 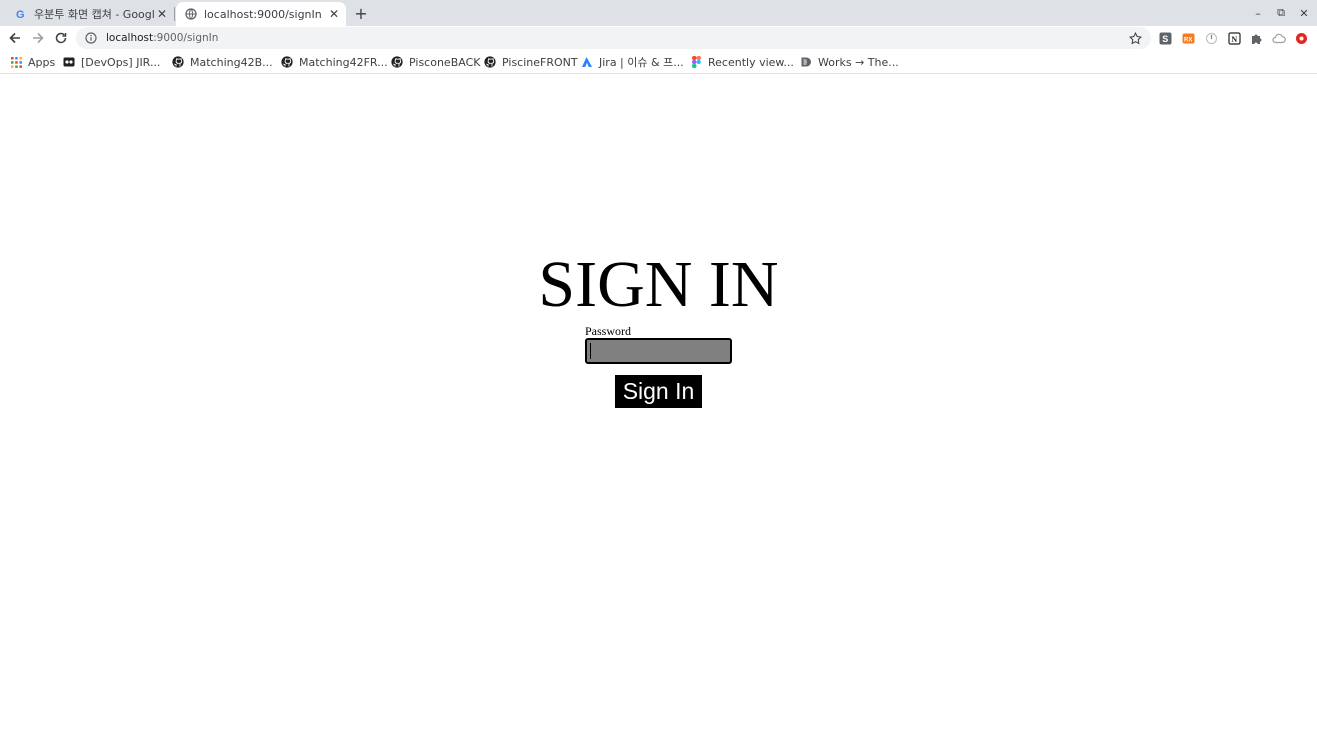 I want to click on bookmark-label: Apps, so click(x=42, y=62).